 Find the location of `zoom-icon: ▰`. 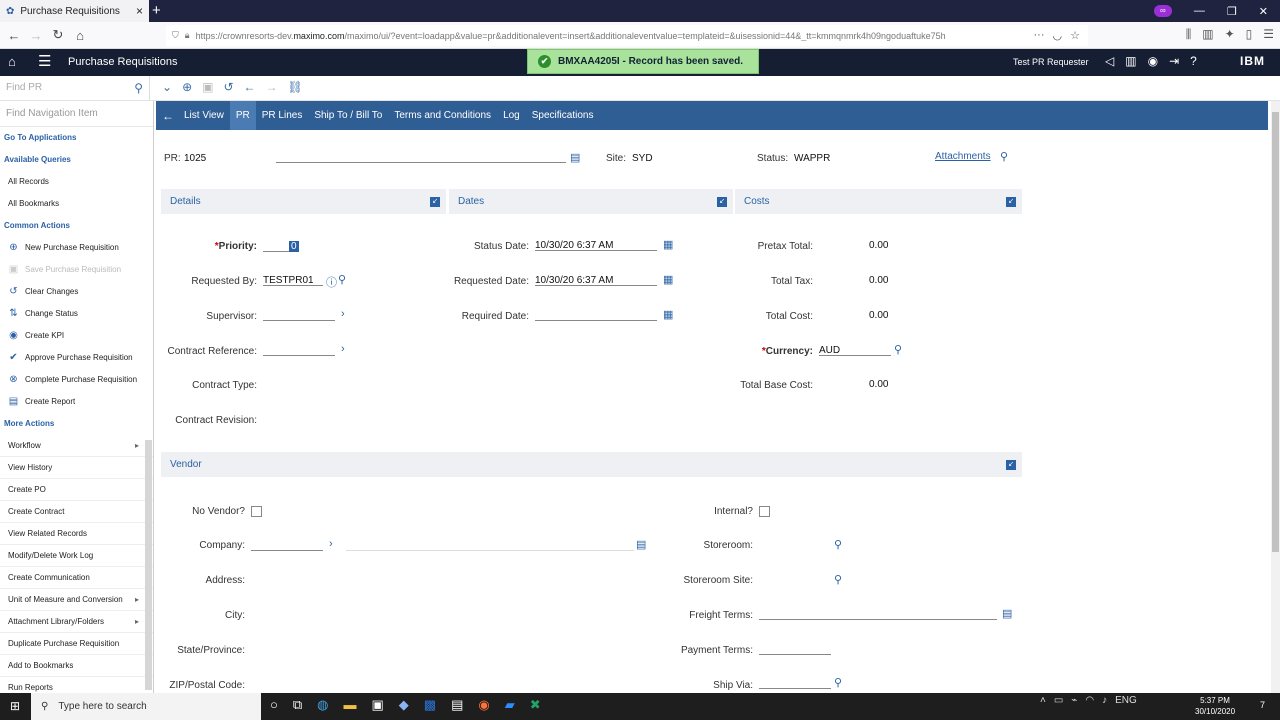

zoom-icon: ▰ is located at coordinates (510, 705).